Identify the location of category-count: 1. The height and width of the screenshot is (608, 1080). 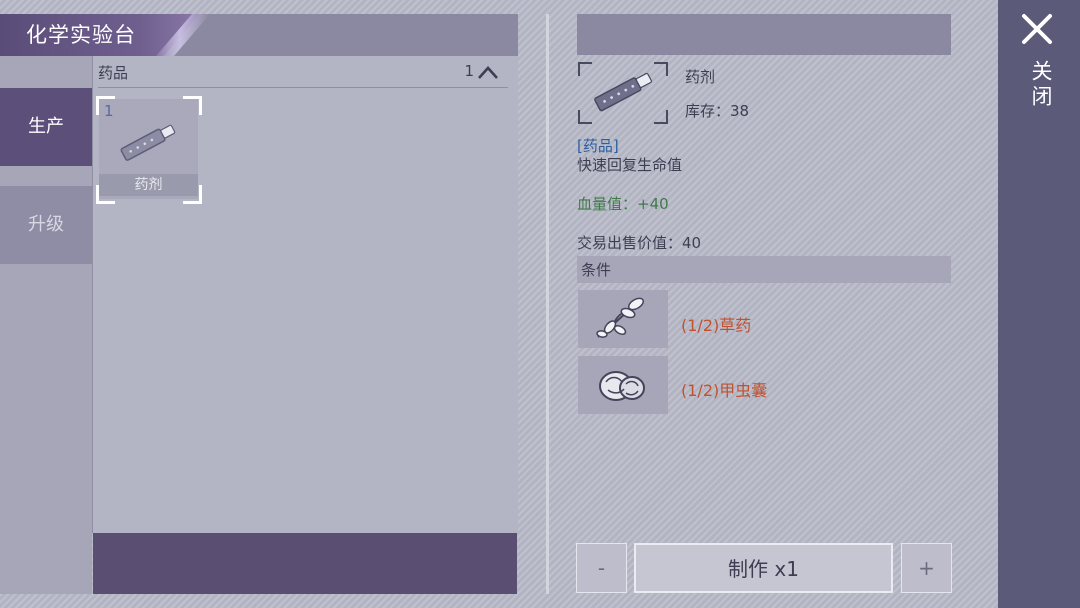
(469, 71).